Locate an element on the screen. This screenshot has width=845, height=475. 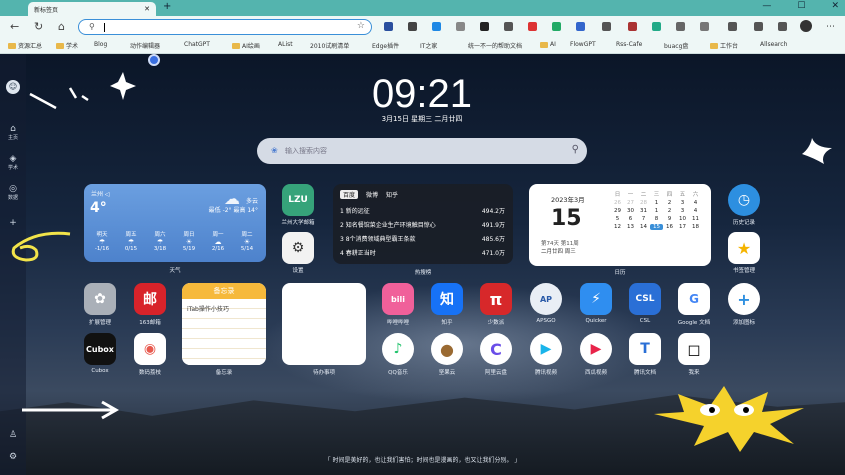
search-box: ❀ 输入搜索内容 ⚲ is located at coordinates (422, 151).